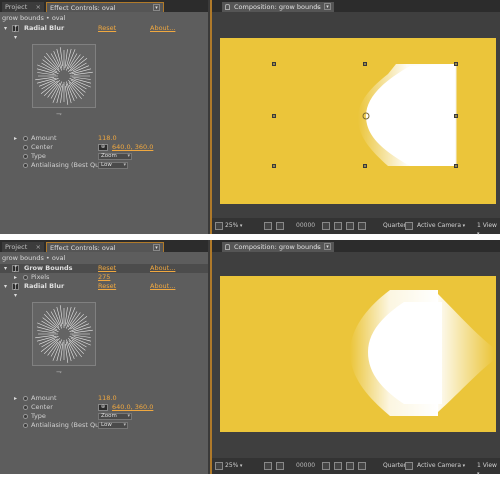 The height and width of the screenshot is (478, 500). I want to click on param-row-type: Type Zoom, so click(104, 156).